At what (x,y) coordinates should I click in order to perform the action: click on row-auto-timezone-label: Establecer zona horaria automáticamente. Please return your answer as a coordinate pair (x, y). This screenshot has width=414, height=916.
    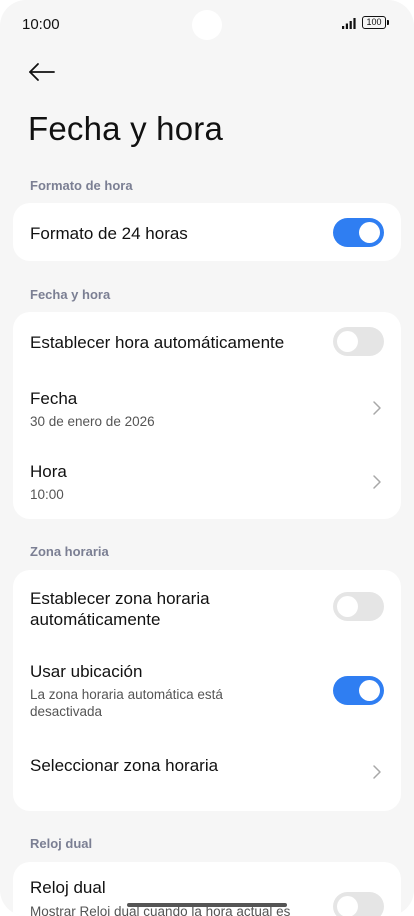
    Looking at the image, I should click on (120, 609).